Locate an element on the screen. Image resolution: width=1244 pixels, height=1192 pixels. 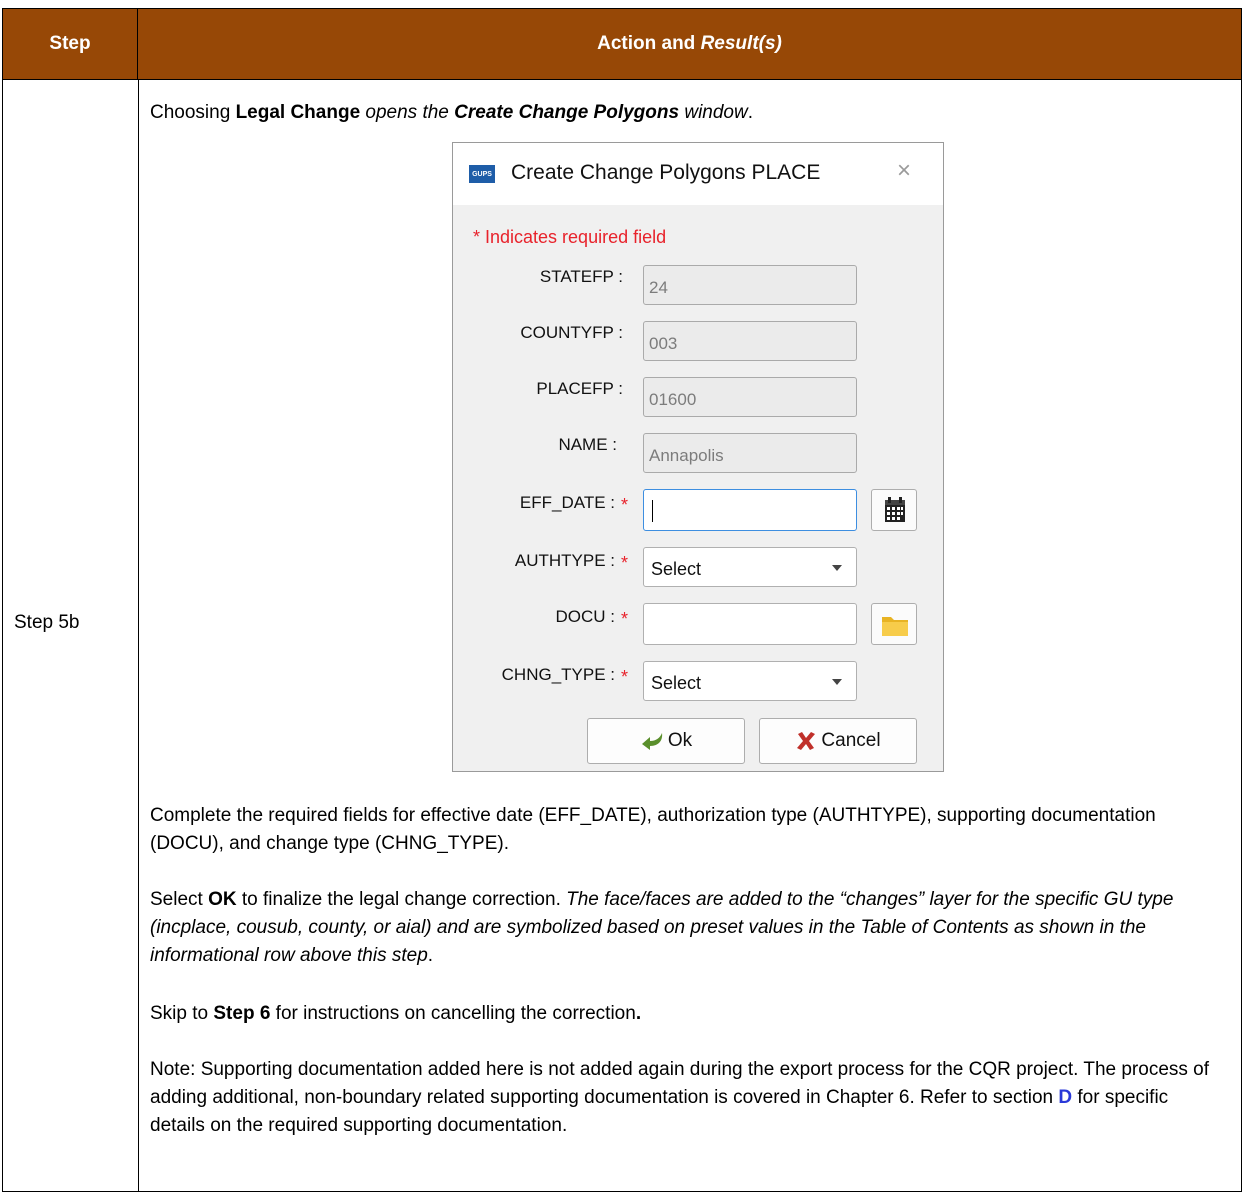
chng-type-select: Select is located at coordinates (750, 681).